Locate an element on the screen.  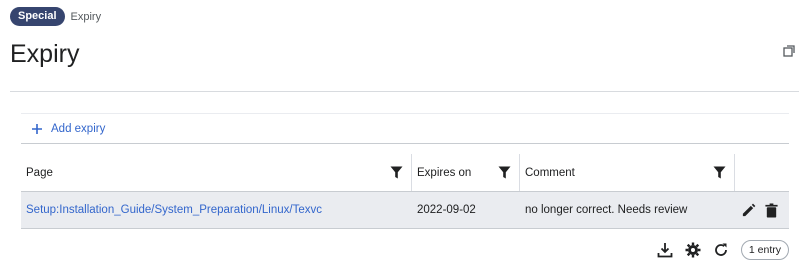
download-icon is located at coordinates (665, 250).